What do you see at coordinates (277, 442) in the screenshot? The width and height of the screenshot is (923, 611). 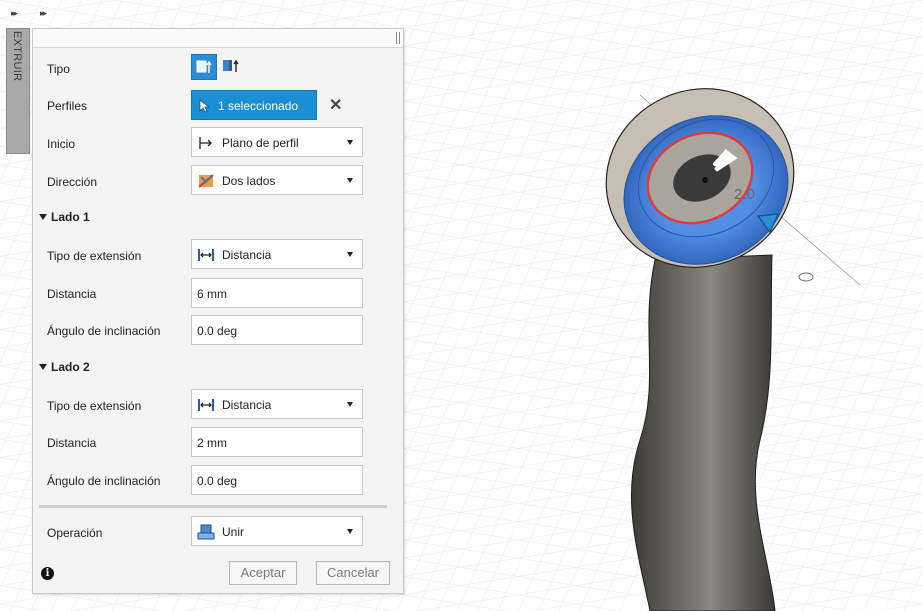 I see `lado2-distancia-input: 2 mm` at bounding box center [277, 442].